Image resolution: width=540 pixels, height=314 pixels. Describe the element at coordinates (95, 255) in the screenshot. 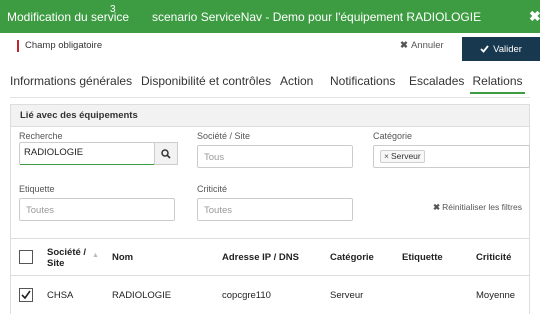

I see `sort-icon: ▲` at that location.